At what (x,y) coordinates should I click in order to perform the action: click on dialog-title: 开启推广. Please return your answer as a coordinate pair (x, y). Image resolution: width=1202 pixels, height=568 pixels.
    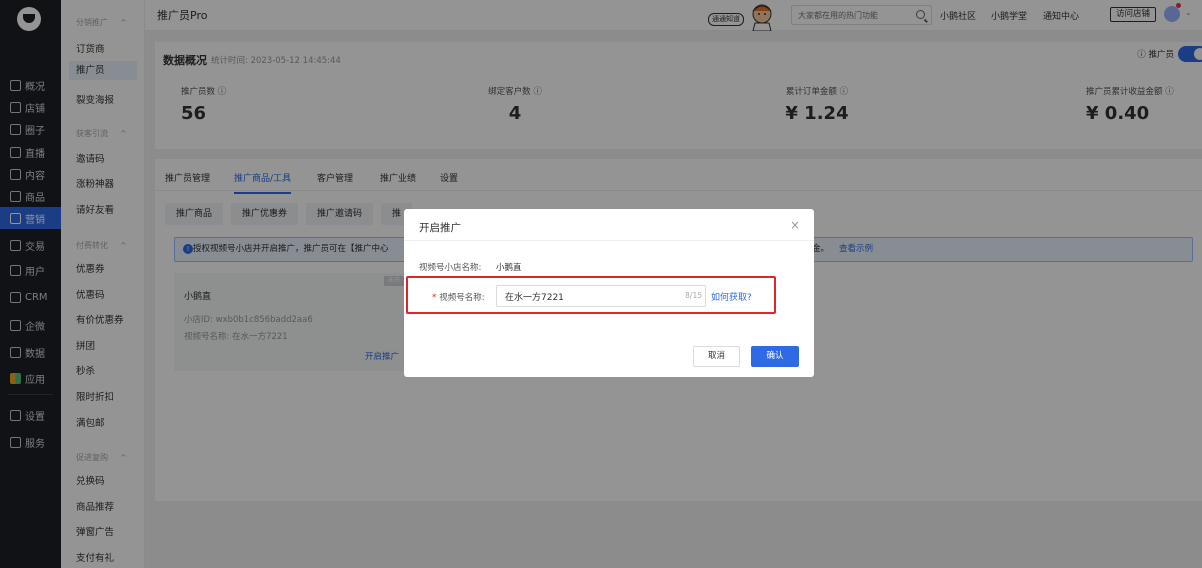
    Looking at the image, I should click on (440, 228).